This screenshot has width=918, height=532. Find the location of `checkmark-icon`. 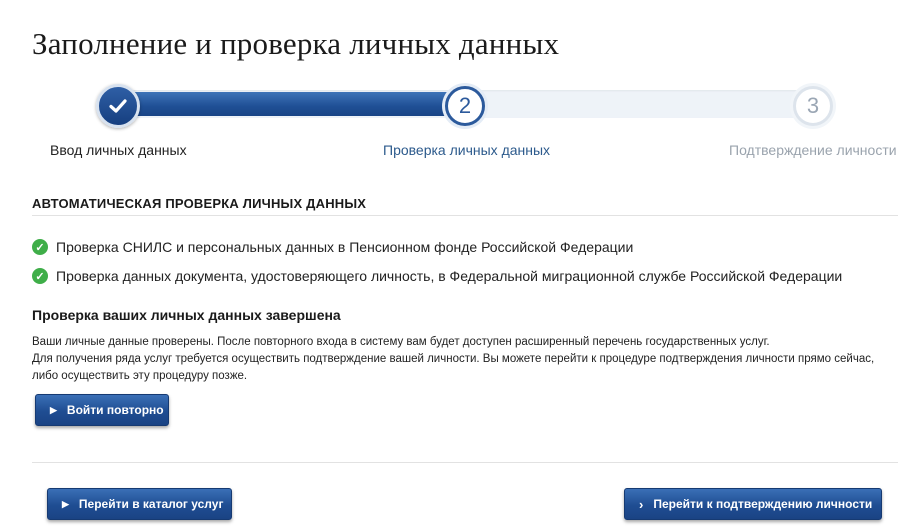

checkmark-icon is located at coordinates (118, 106).